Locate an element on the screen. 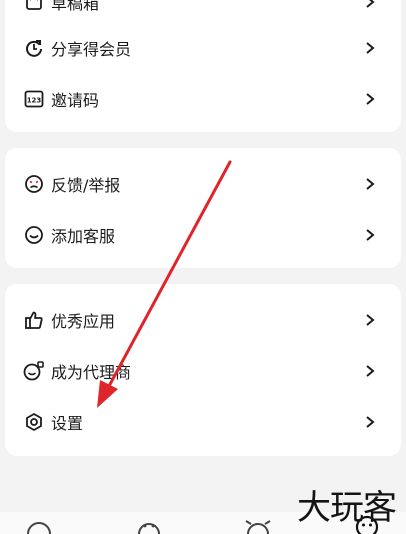  menu-item-become-agent: 成为代理商 is located at coordinates (203, 371).